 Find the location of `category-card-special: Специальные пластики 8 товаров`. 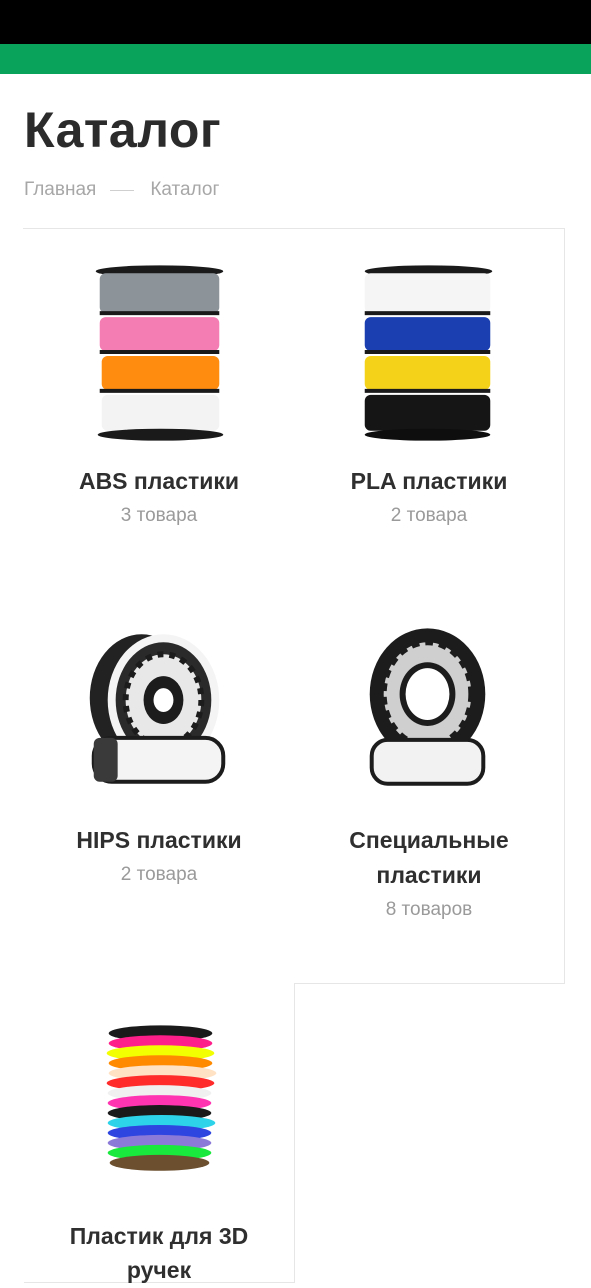

category-card-special: Специальные пластики 8 товаров is located at coordinates (429, 786).